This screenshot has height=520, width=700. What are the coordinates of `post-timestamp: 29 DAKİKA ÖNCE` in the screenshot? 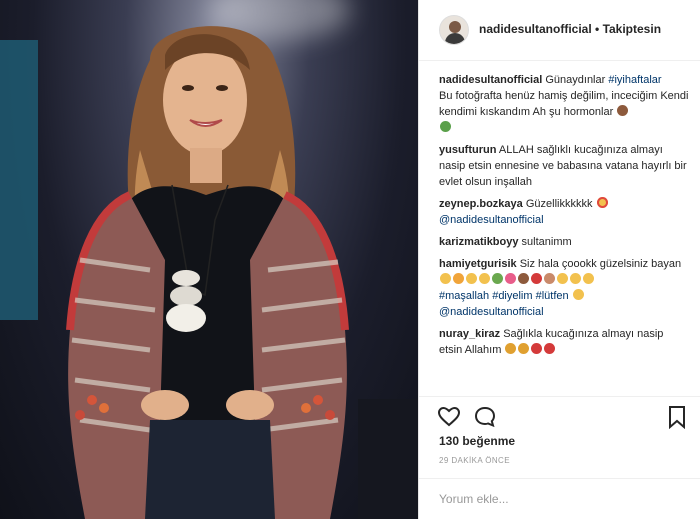 It's located at (474, 460).